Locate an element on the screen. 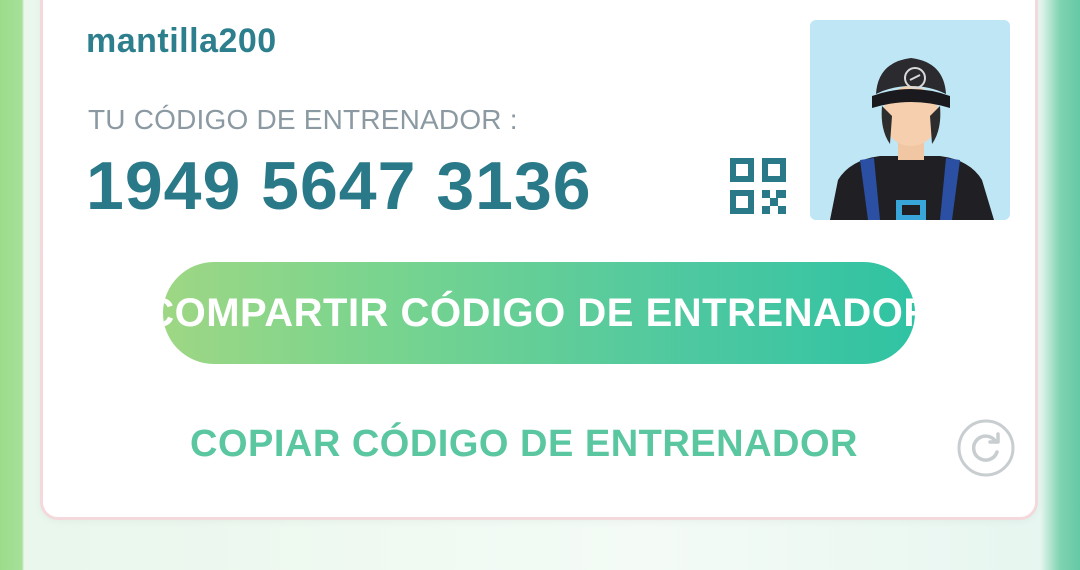  trainer-code-label: TU CÓDIGO DE ENTRENADOR : is located at coordinates (303, 119).